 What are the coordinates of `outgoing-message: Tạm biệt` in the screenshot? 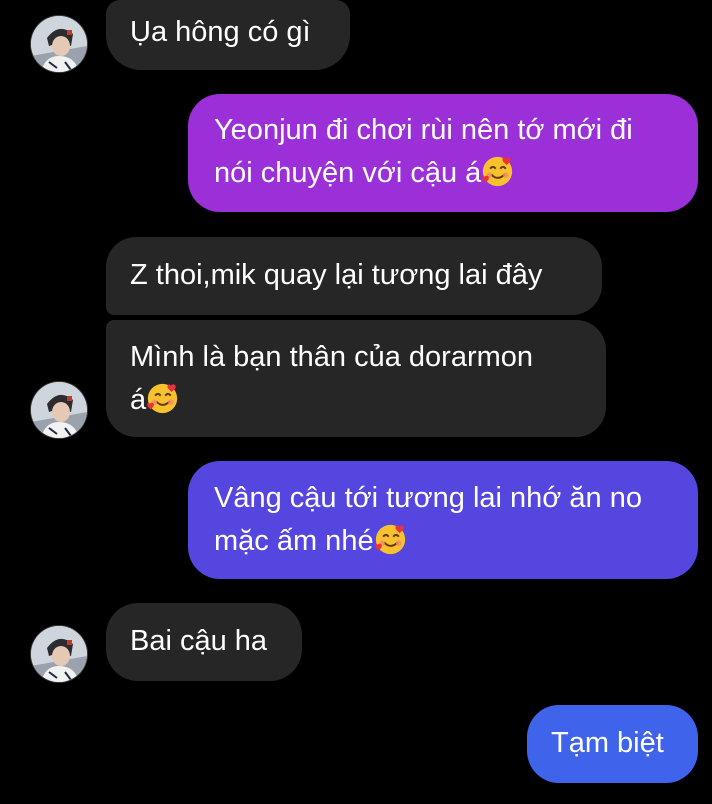 It's located at (612, 744).